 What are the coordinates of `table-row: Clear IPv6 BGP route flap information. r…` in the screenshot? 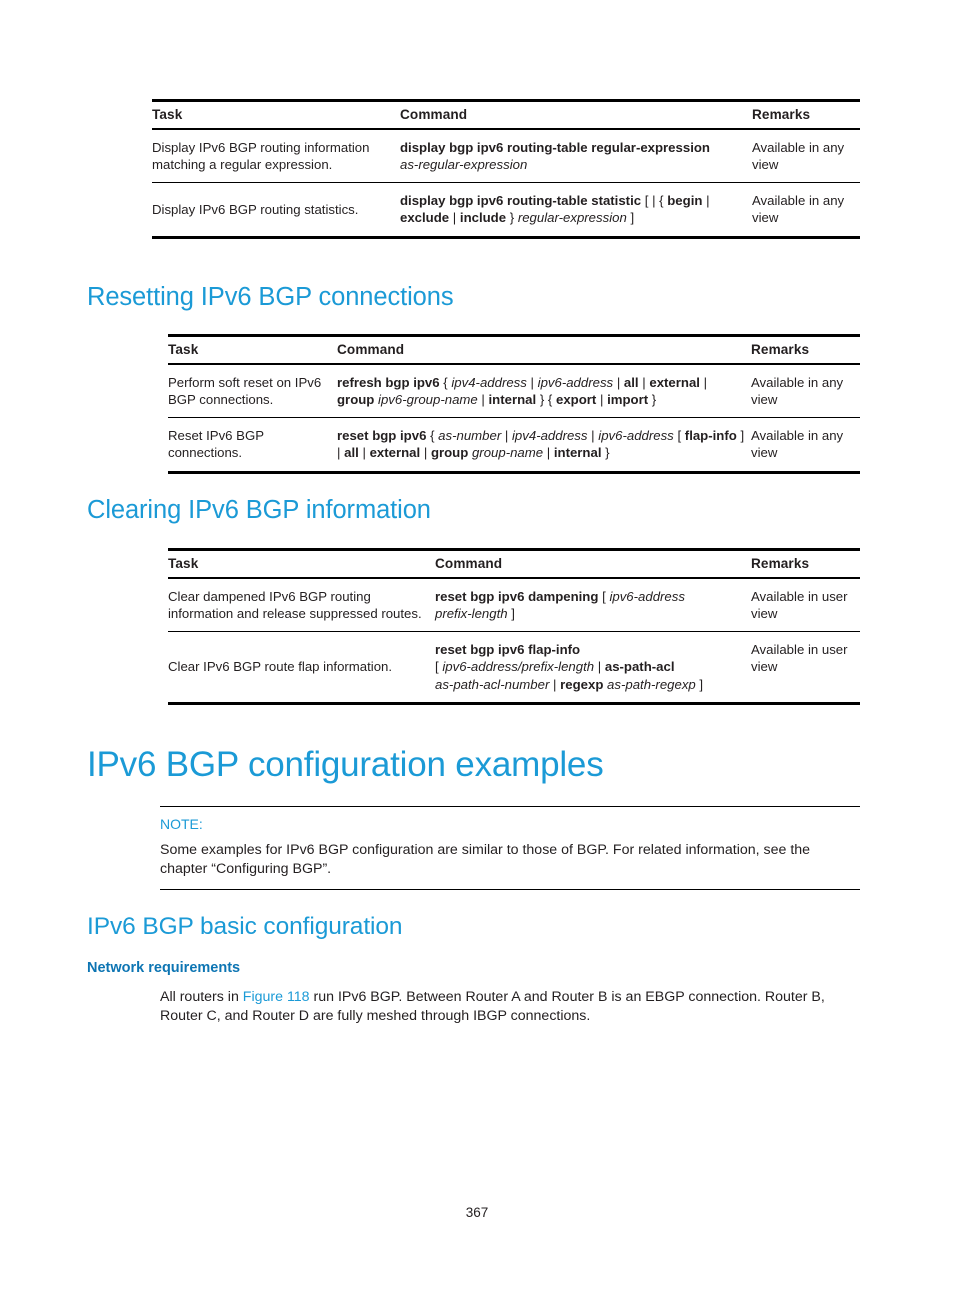 It's located at (514, 668).